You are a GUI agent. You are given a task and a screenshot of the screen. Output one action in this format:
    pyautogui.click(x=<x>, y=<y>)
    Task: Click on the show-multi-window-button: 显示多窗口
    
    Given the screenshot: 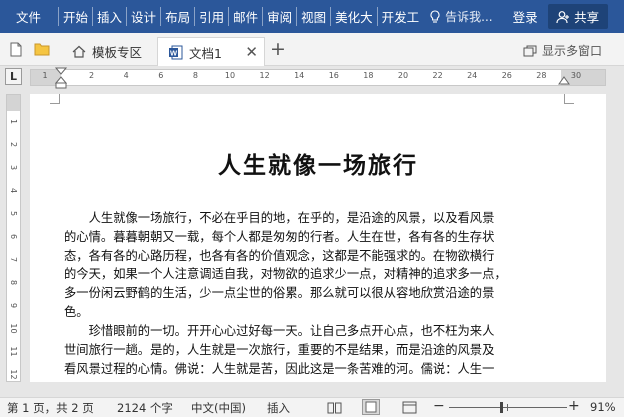 What is the action you would take?
    pyautogui.click(x=562, y=50)
    